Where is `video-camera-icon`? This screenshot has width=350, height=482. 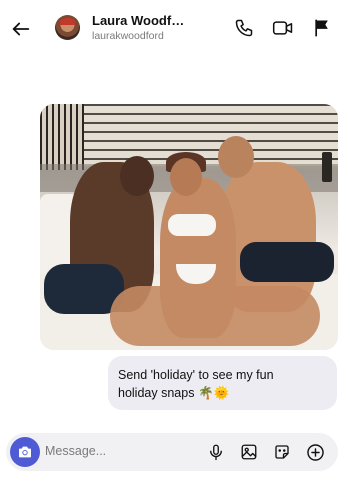 video-camera-icon is located at coordinates (282, 28).